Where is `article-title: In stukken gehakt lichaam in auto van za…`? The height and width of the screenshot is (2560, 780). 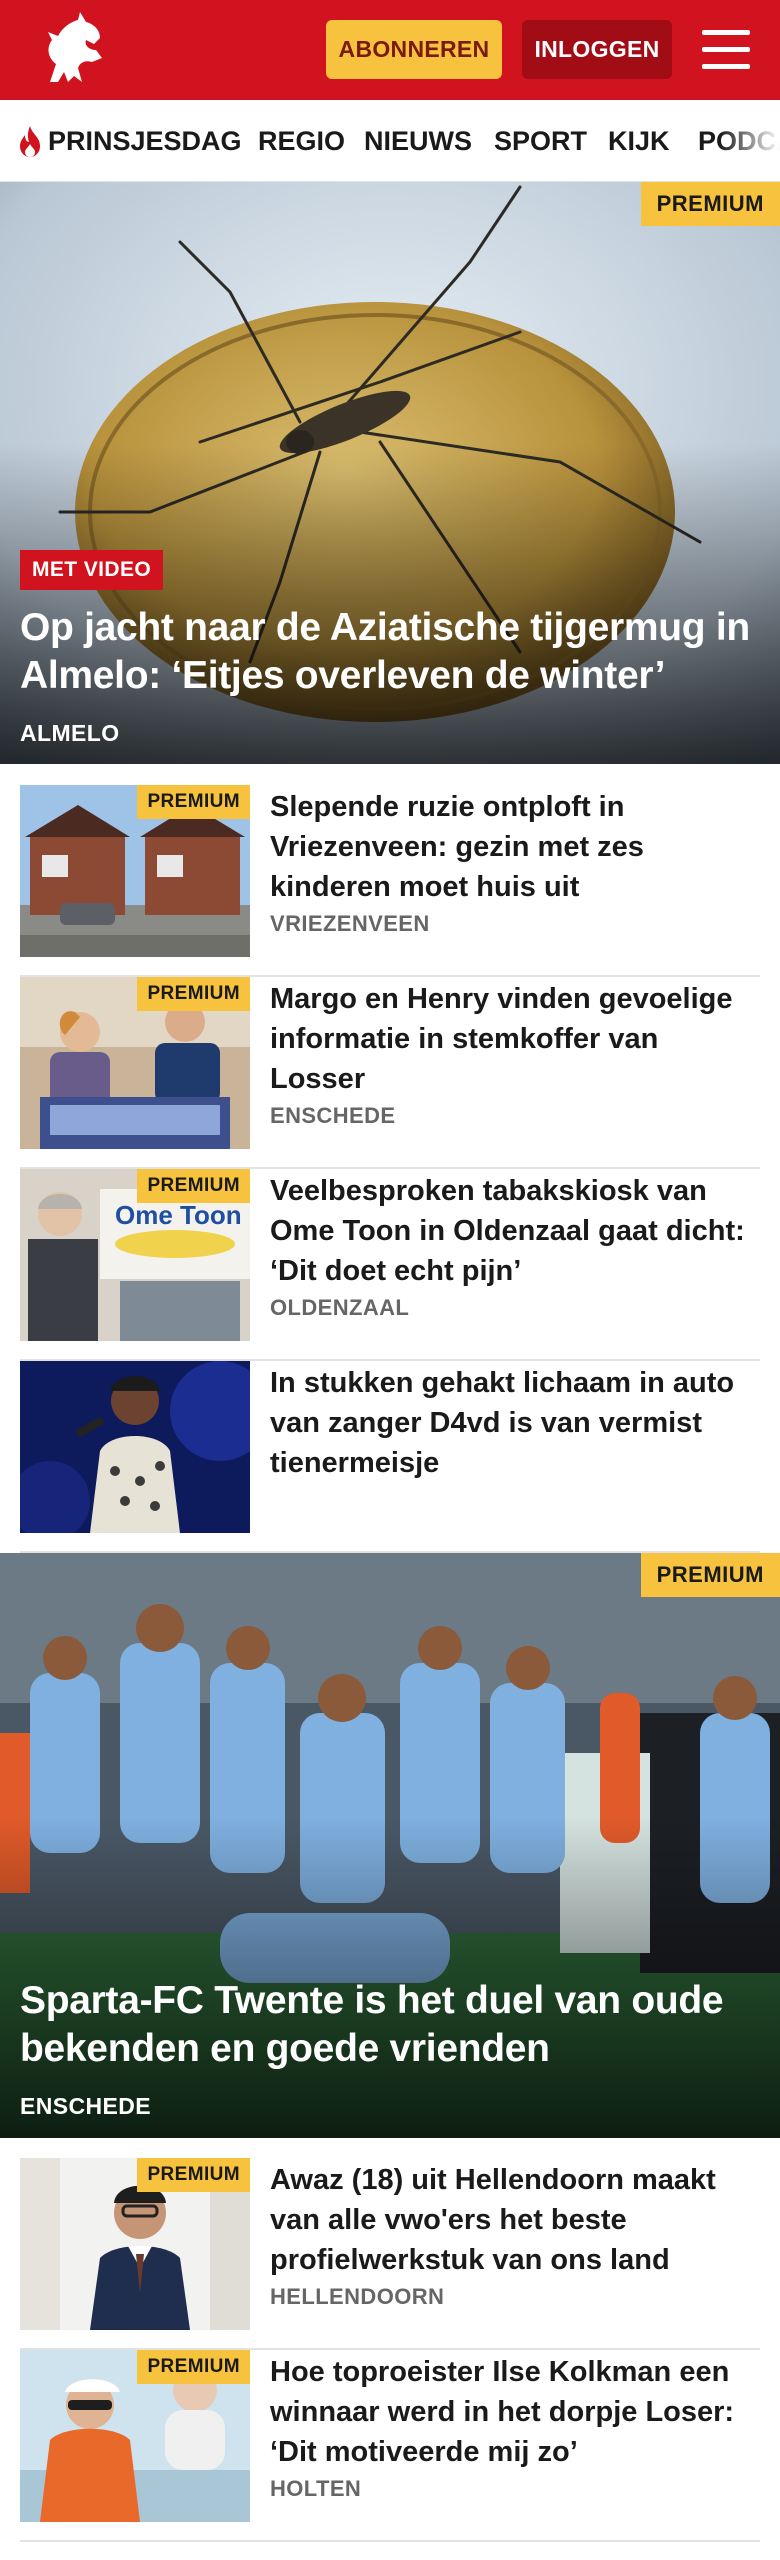
article-title: In stukken gehakt lichaam in auto van za… is located at coordinates (515, 1423).